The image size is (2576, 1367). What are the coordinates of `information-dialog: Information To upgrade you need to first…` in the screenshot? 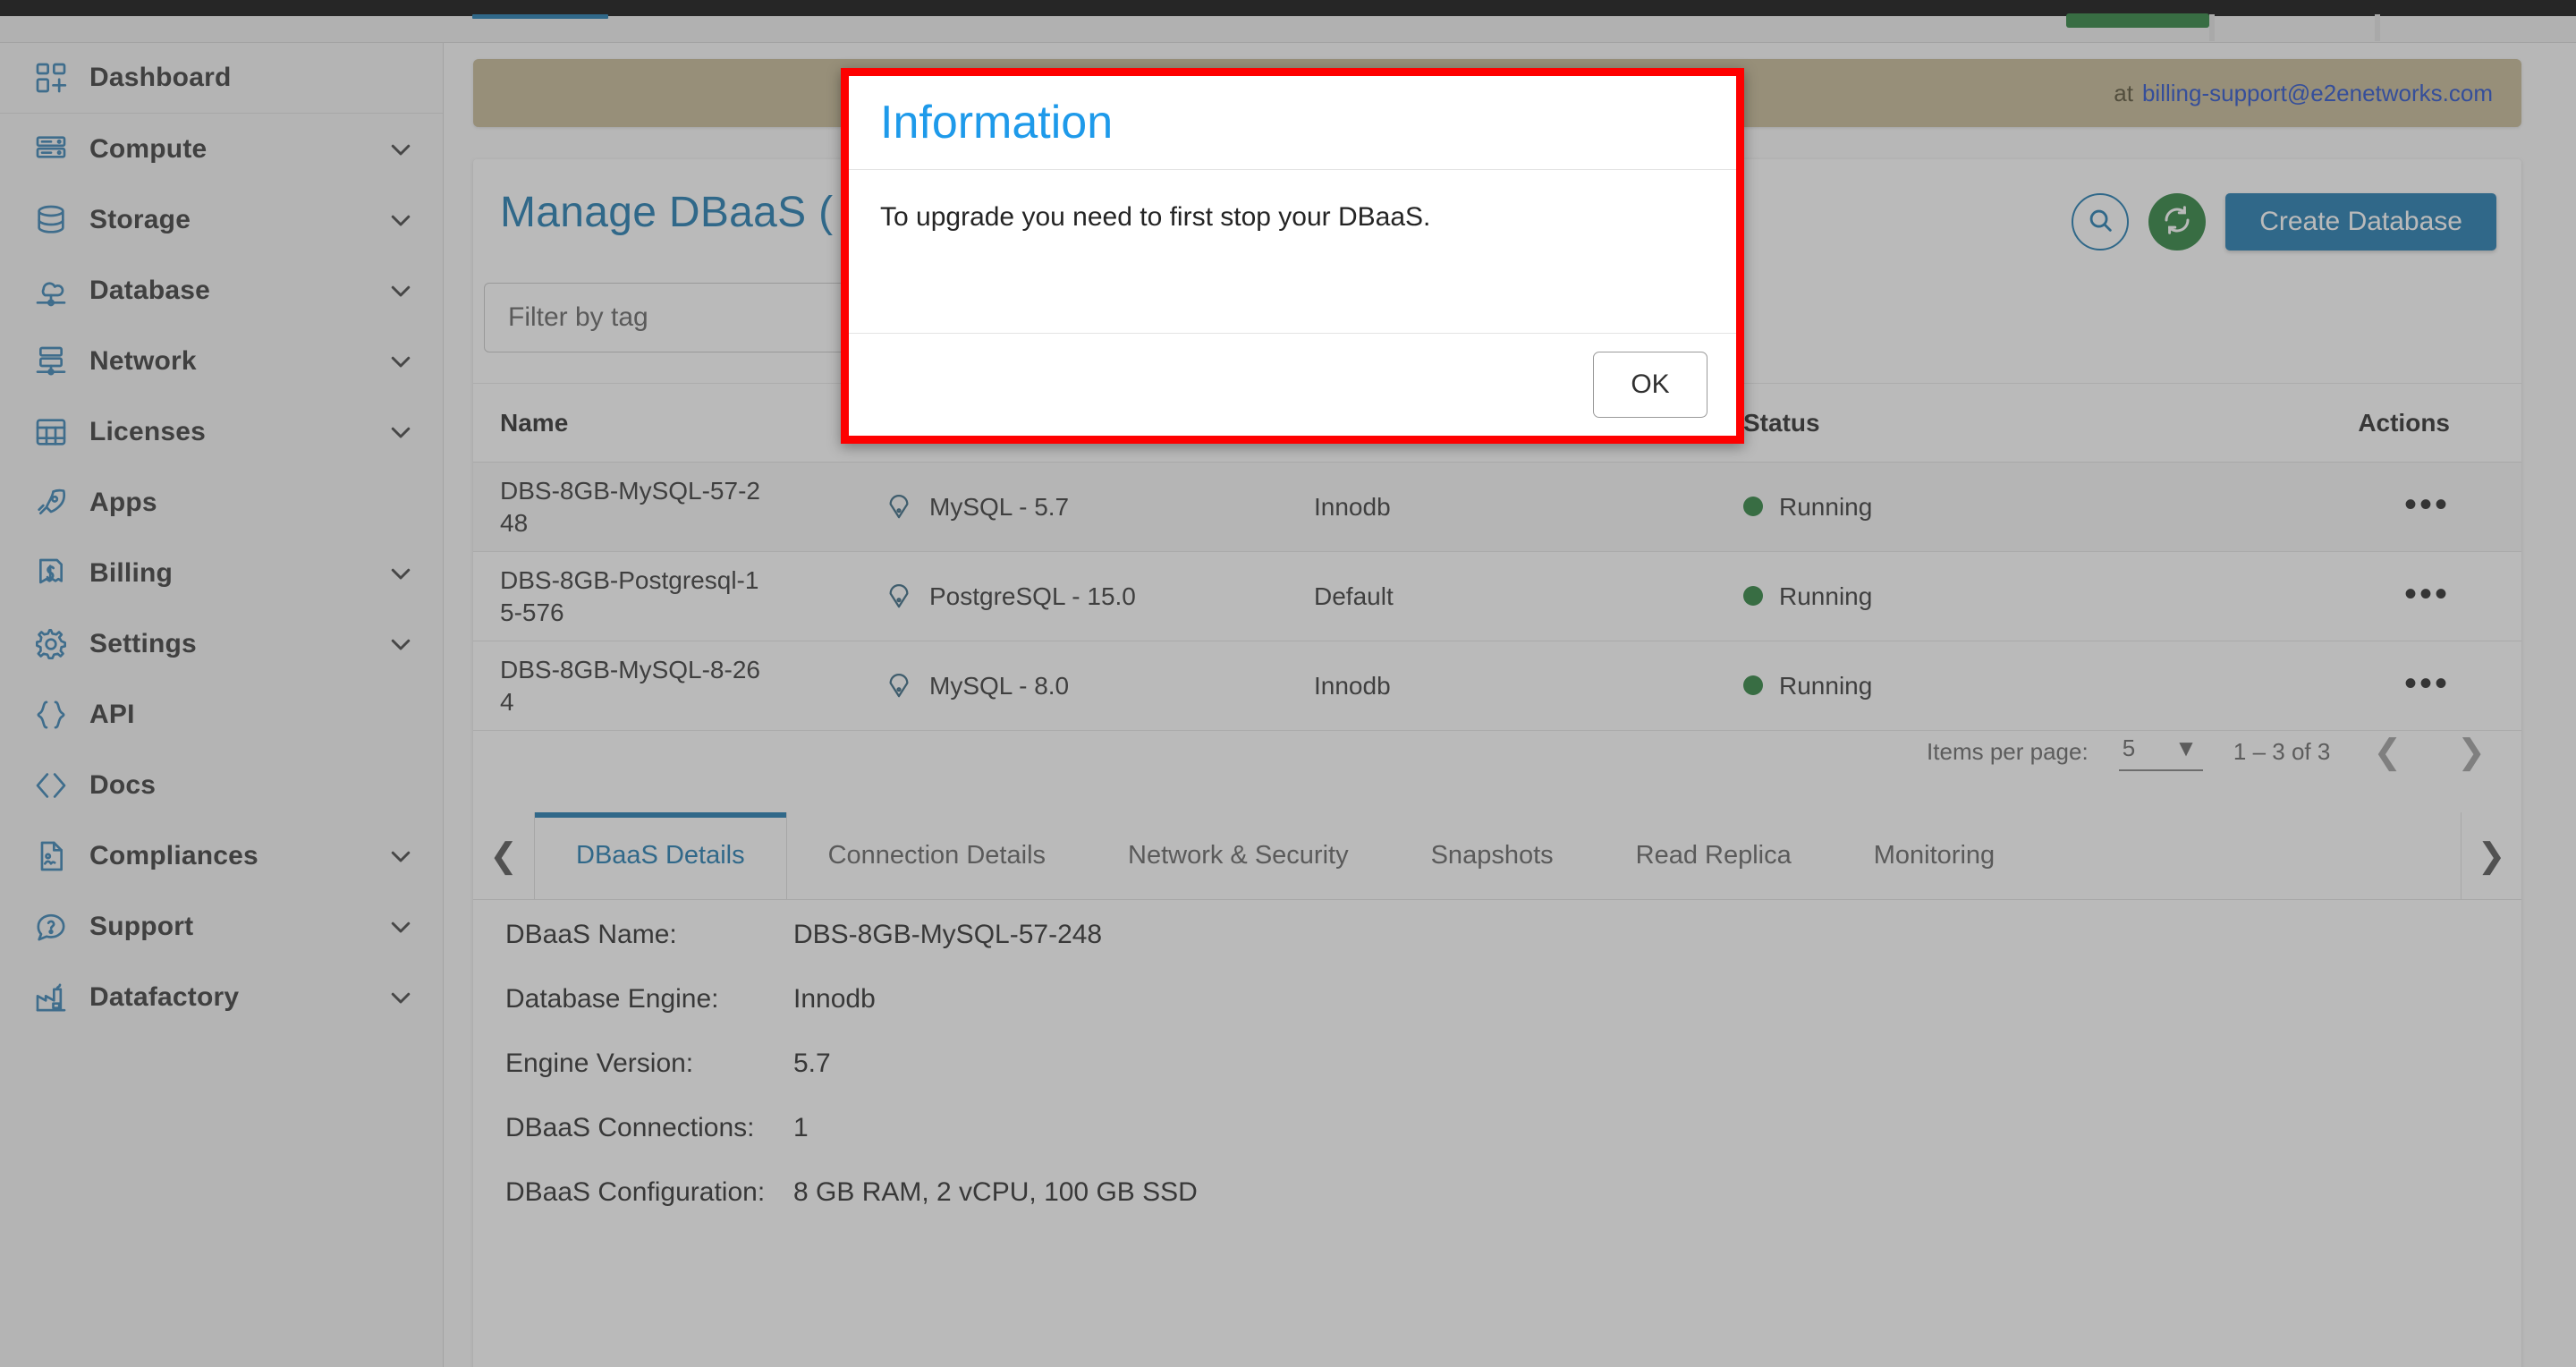 It's located at (1292, 256).